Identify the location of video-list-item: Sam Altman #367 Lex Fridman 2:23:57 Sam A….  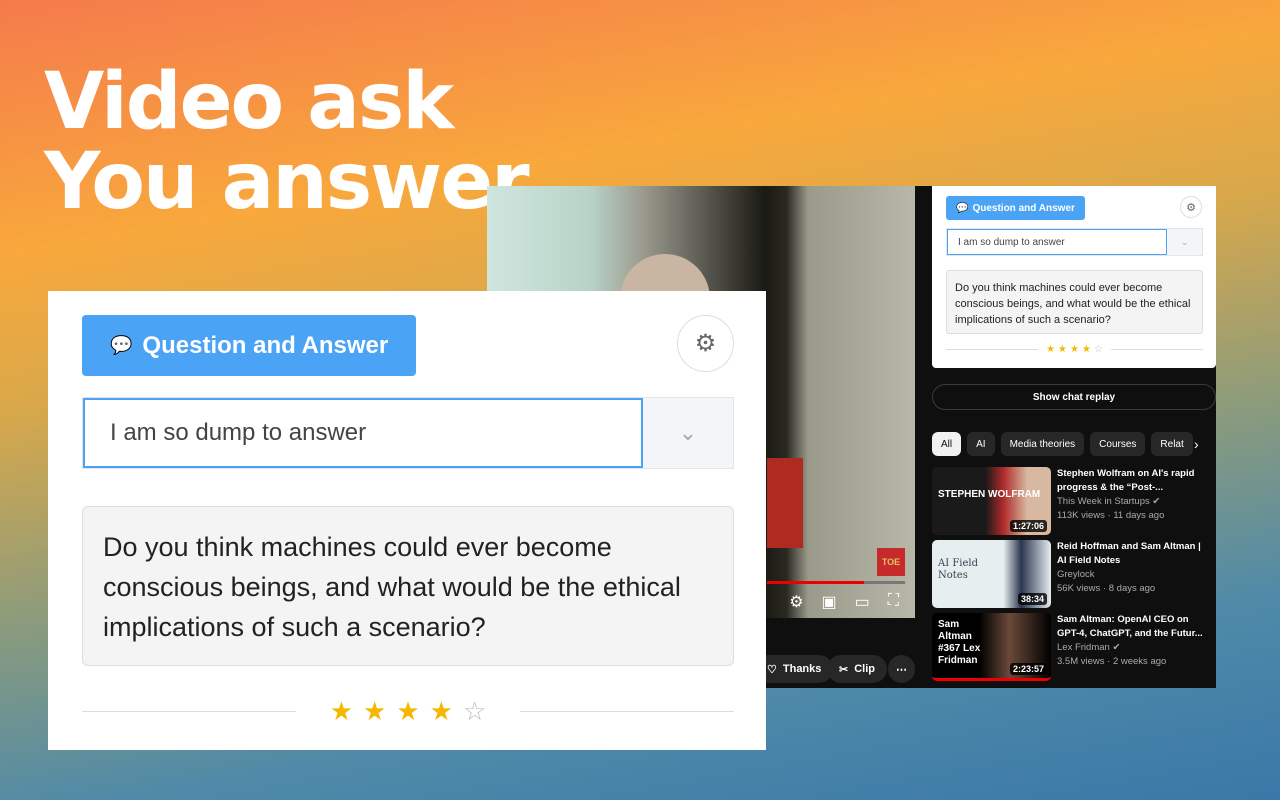
(1074, 647).